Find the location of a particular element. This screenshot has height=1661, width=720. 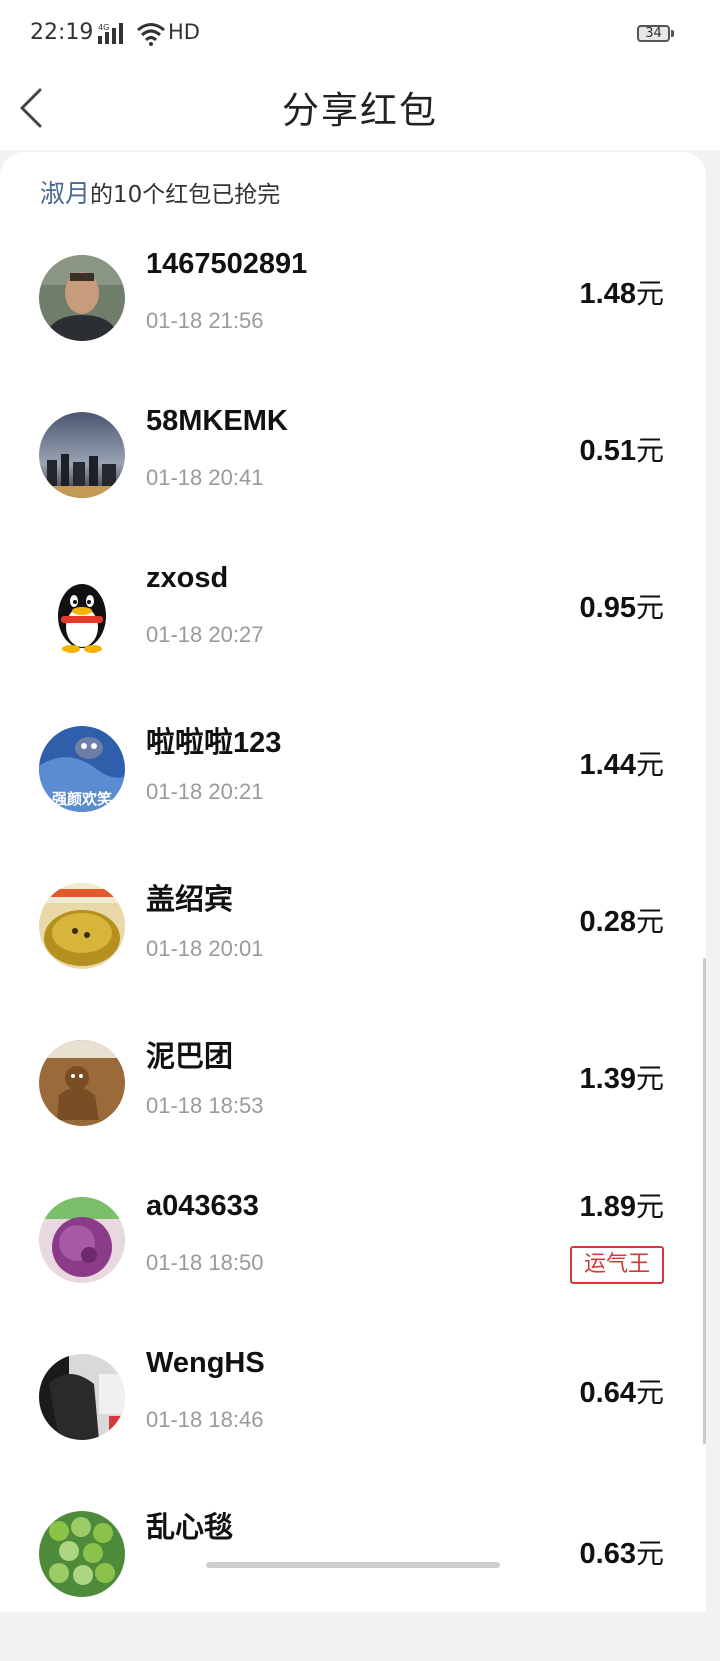

amount-value: 1.44 is located at coordinates (607, 765).